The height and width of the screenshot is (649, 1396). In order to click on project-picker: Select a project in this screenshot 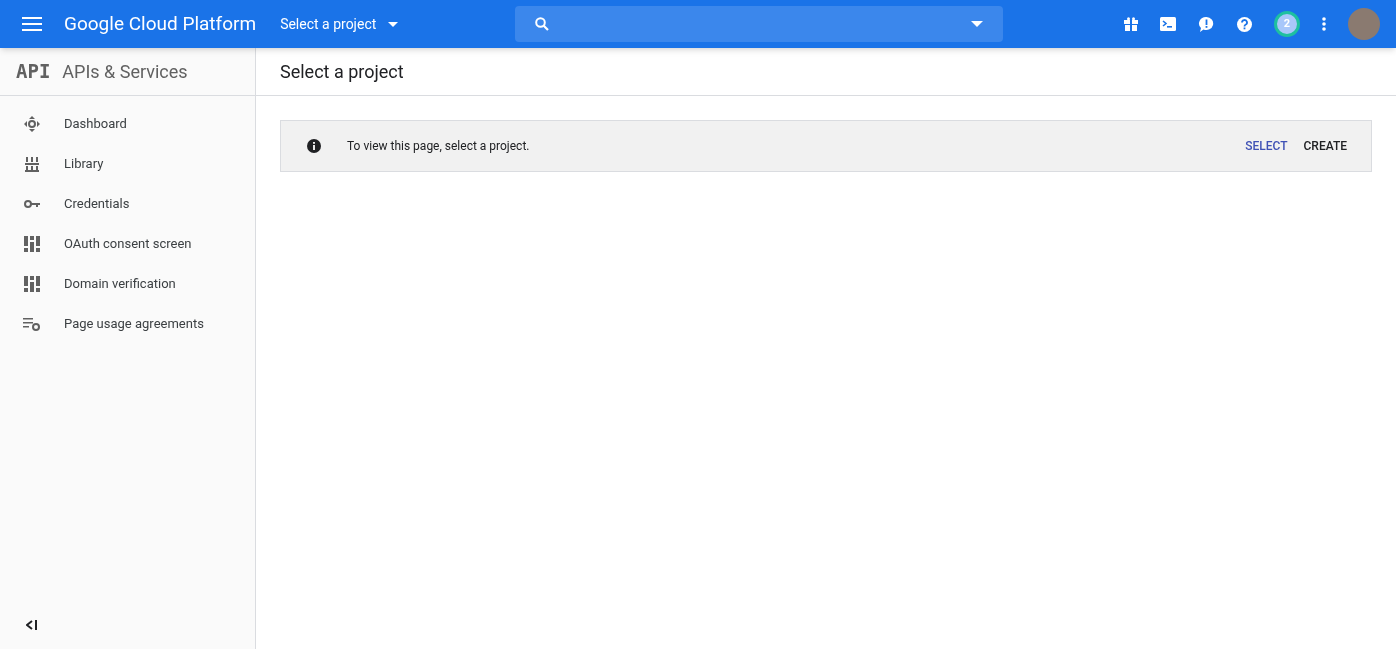, I will do `click(339, 24)`.